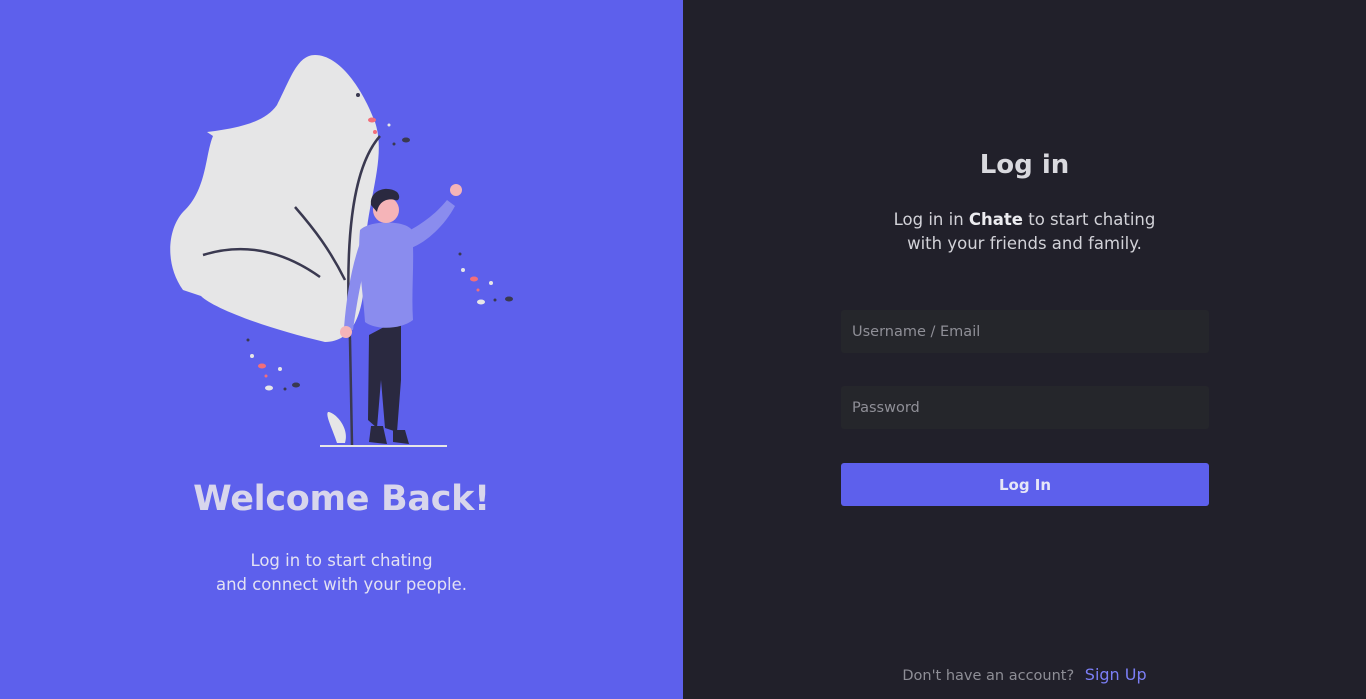 This screenshot has height=699, width=1366. Describe the element at coordinates (341, 251) in the screenshot. I see `welcome-illustration` at that location.